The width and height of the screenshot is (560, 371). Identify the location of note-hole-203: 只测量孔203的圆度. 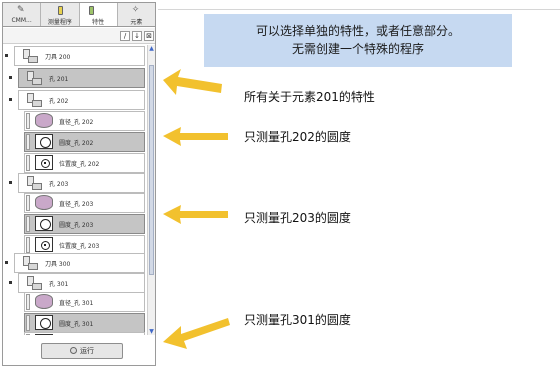
(297, 218).